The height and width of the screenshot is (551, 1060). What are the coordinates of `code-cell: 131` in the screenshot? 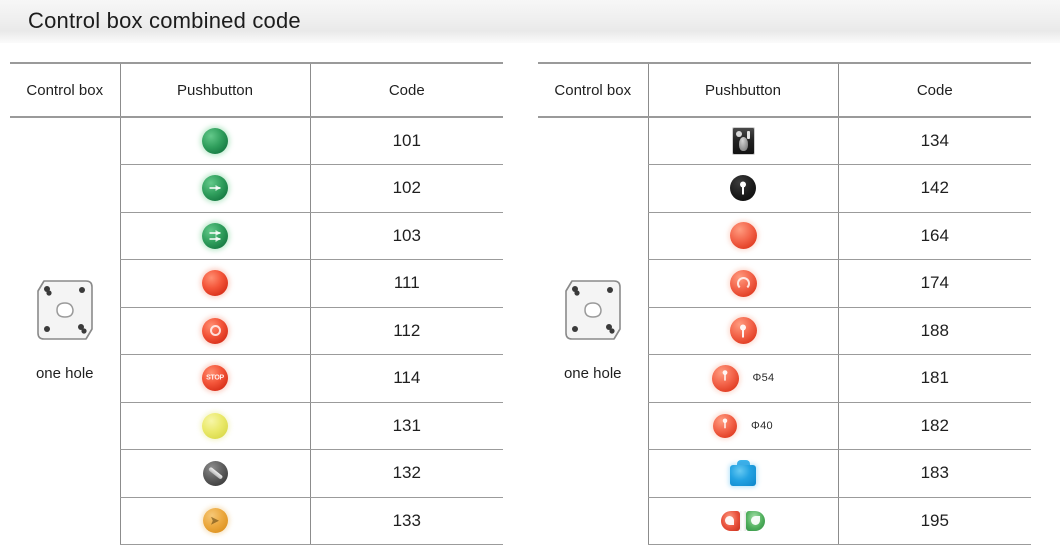 It's located at (406, 426).